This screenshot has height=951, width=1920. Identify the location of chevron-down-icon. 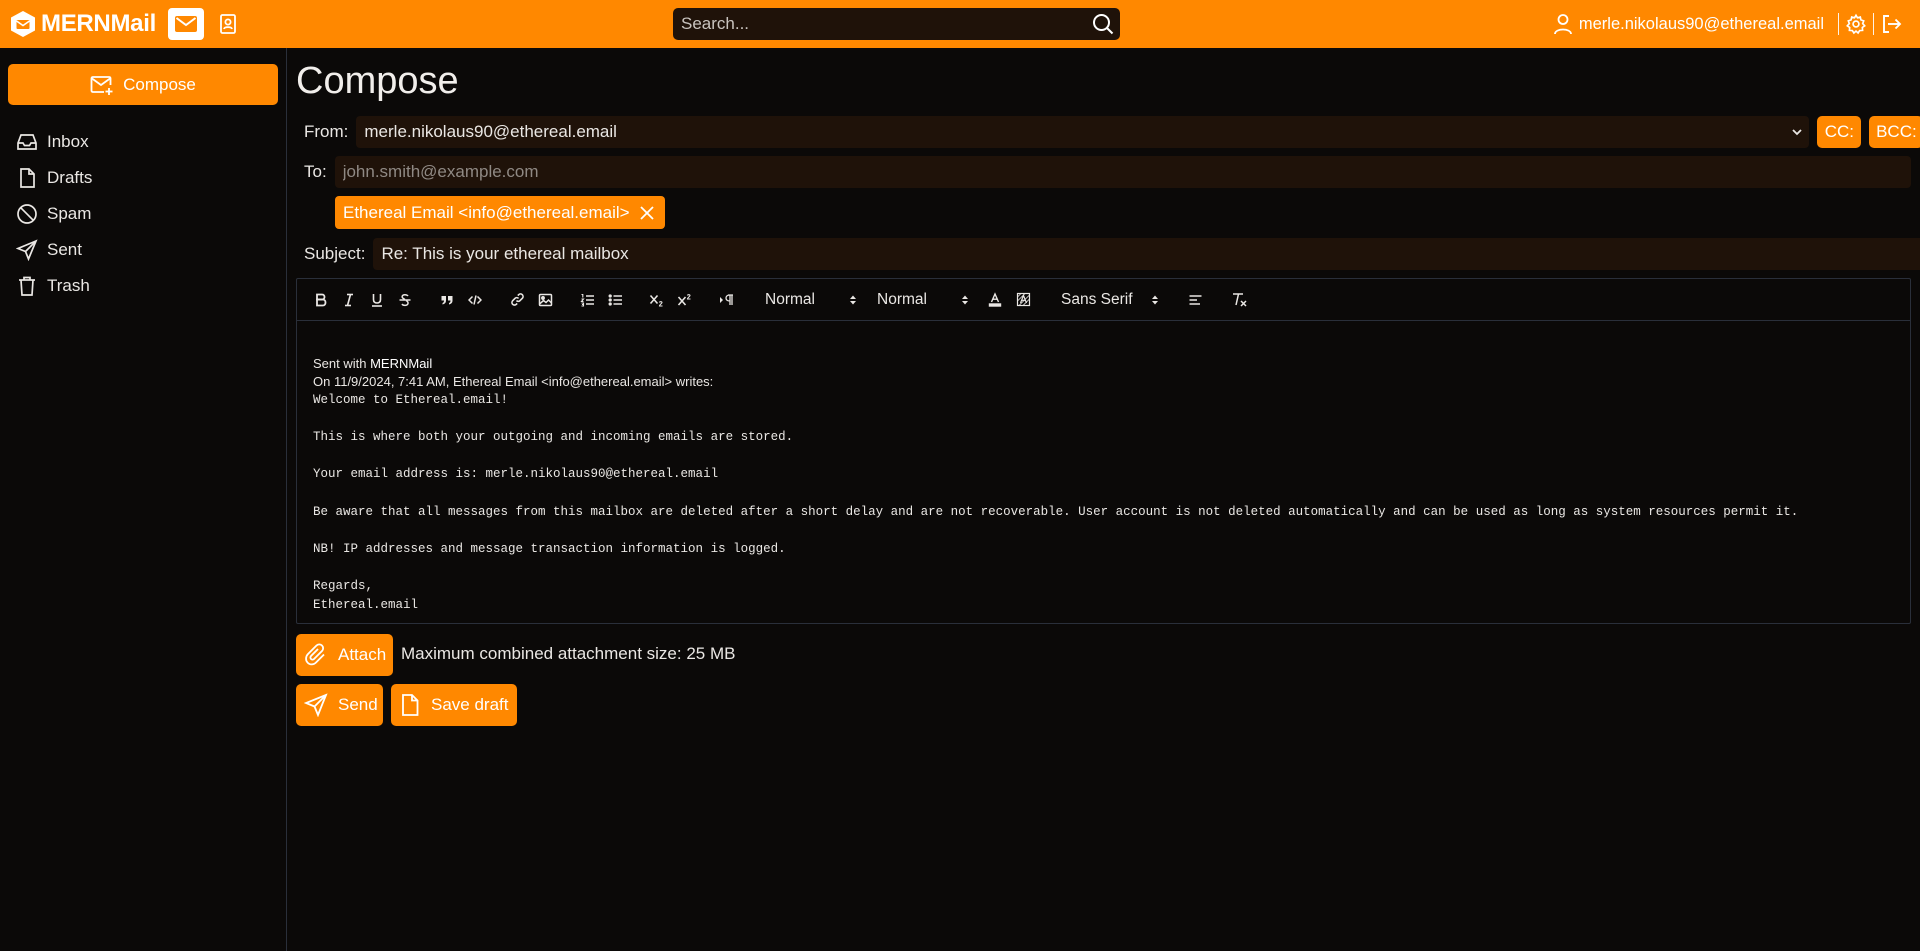
(1797, 132).